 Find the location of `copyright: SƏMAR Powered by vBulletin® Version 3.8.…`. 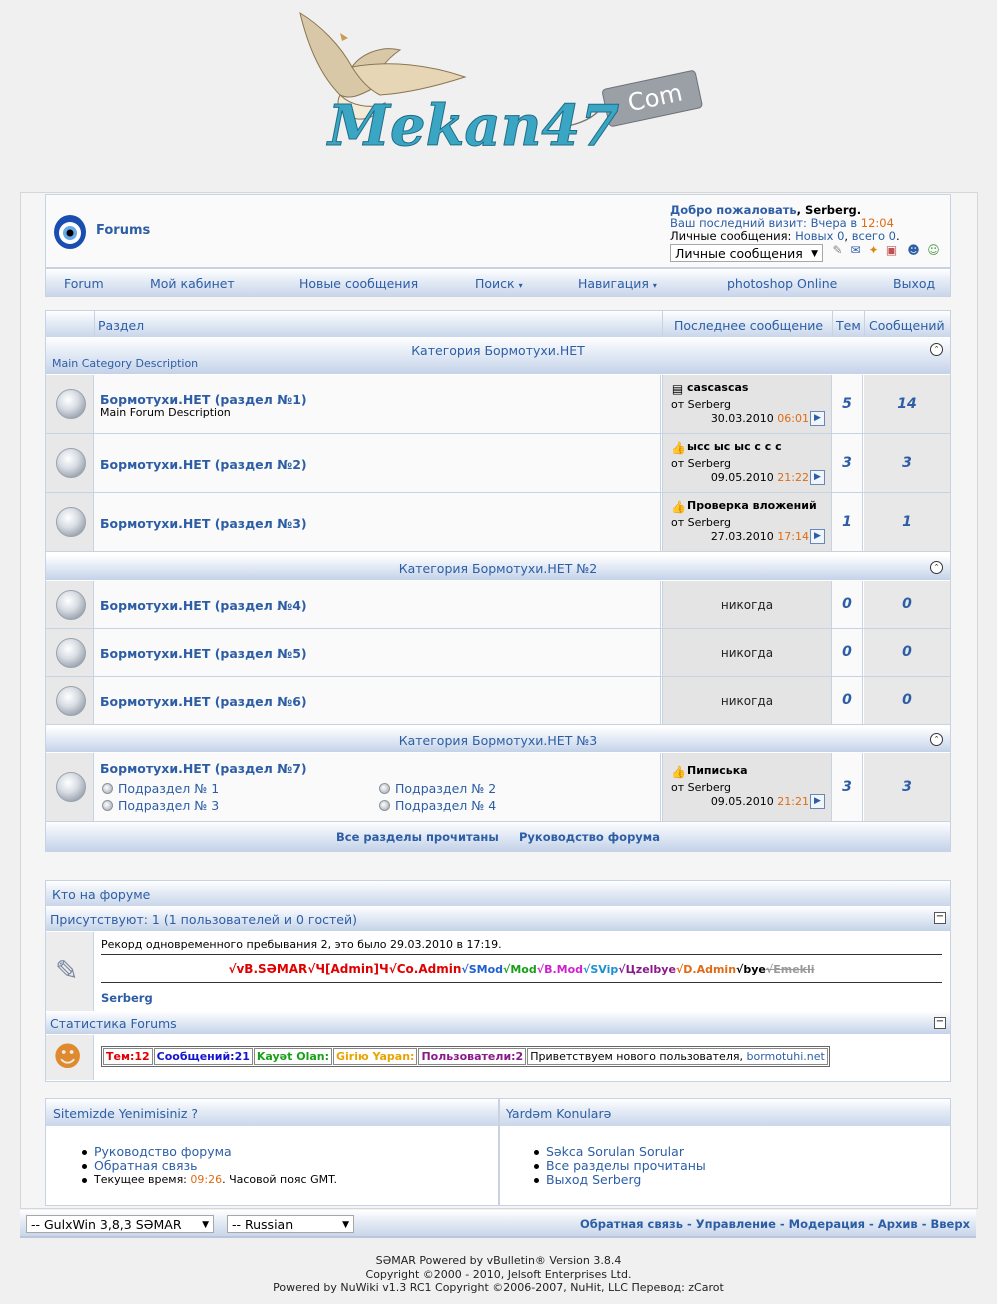

copyright: SƏMAR Powered by vBulletin® Version 3.8.… is located at coordinates (498, 1274).